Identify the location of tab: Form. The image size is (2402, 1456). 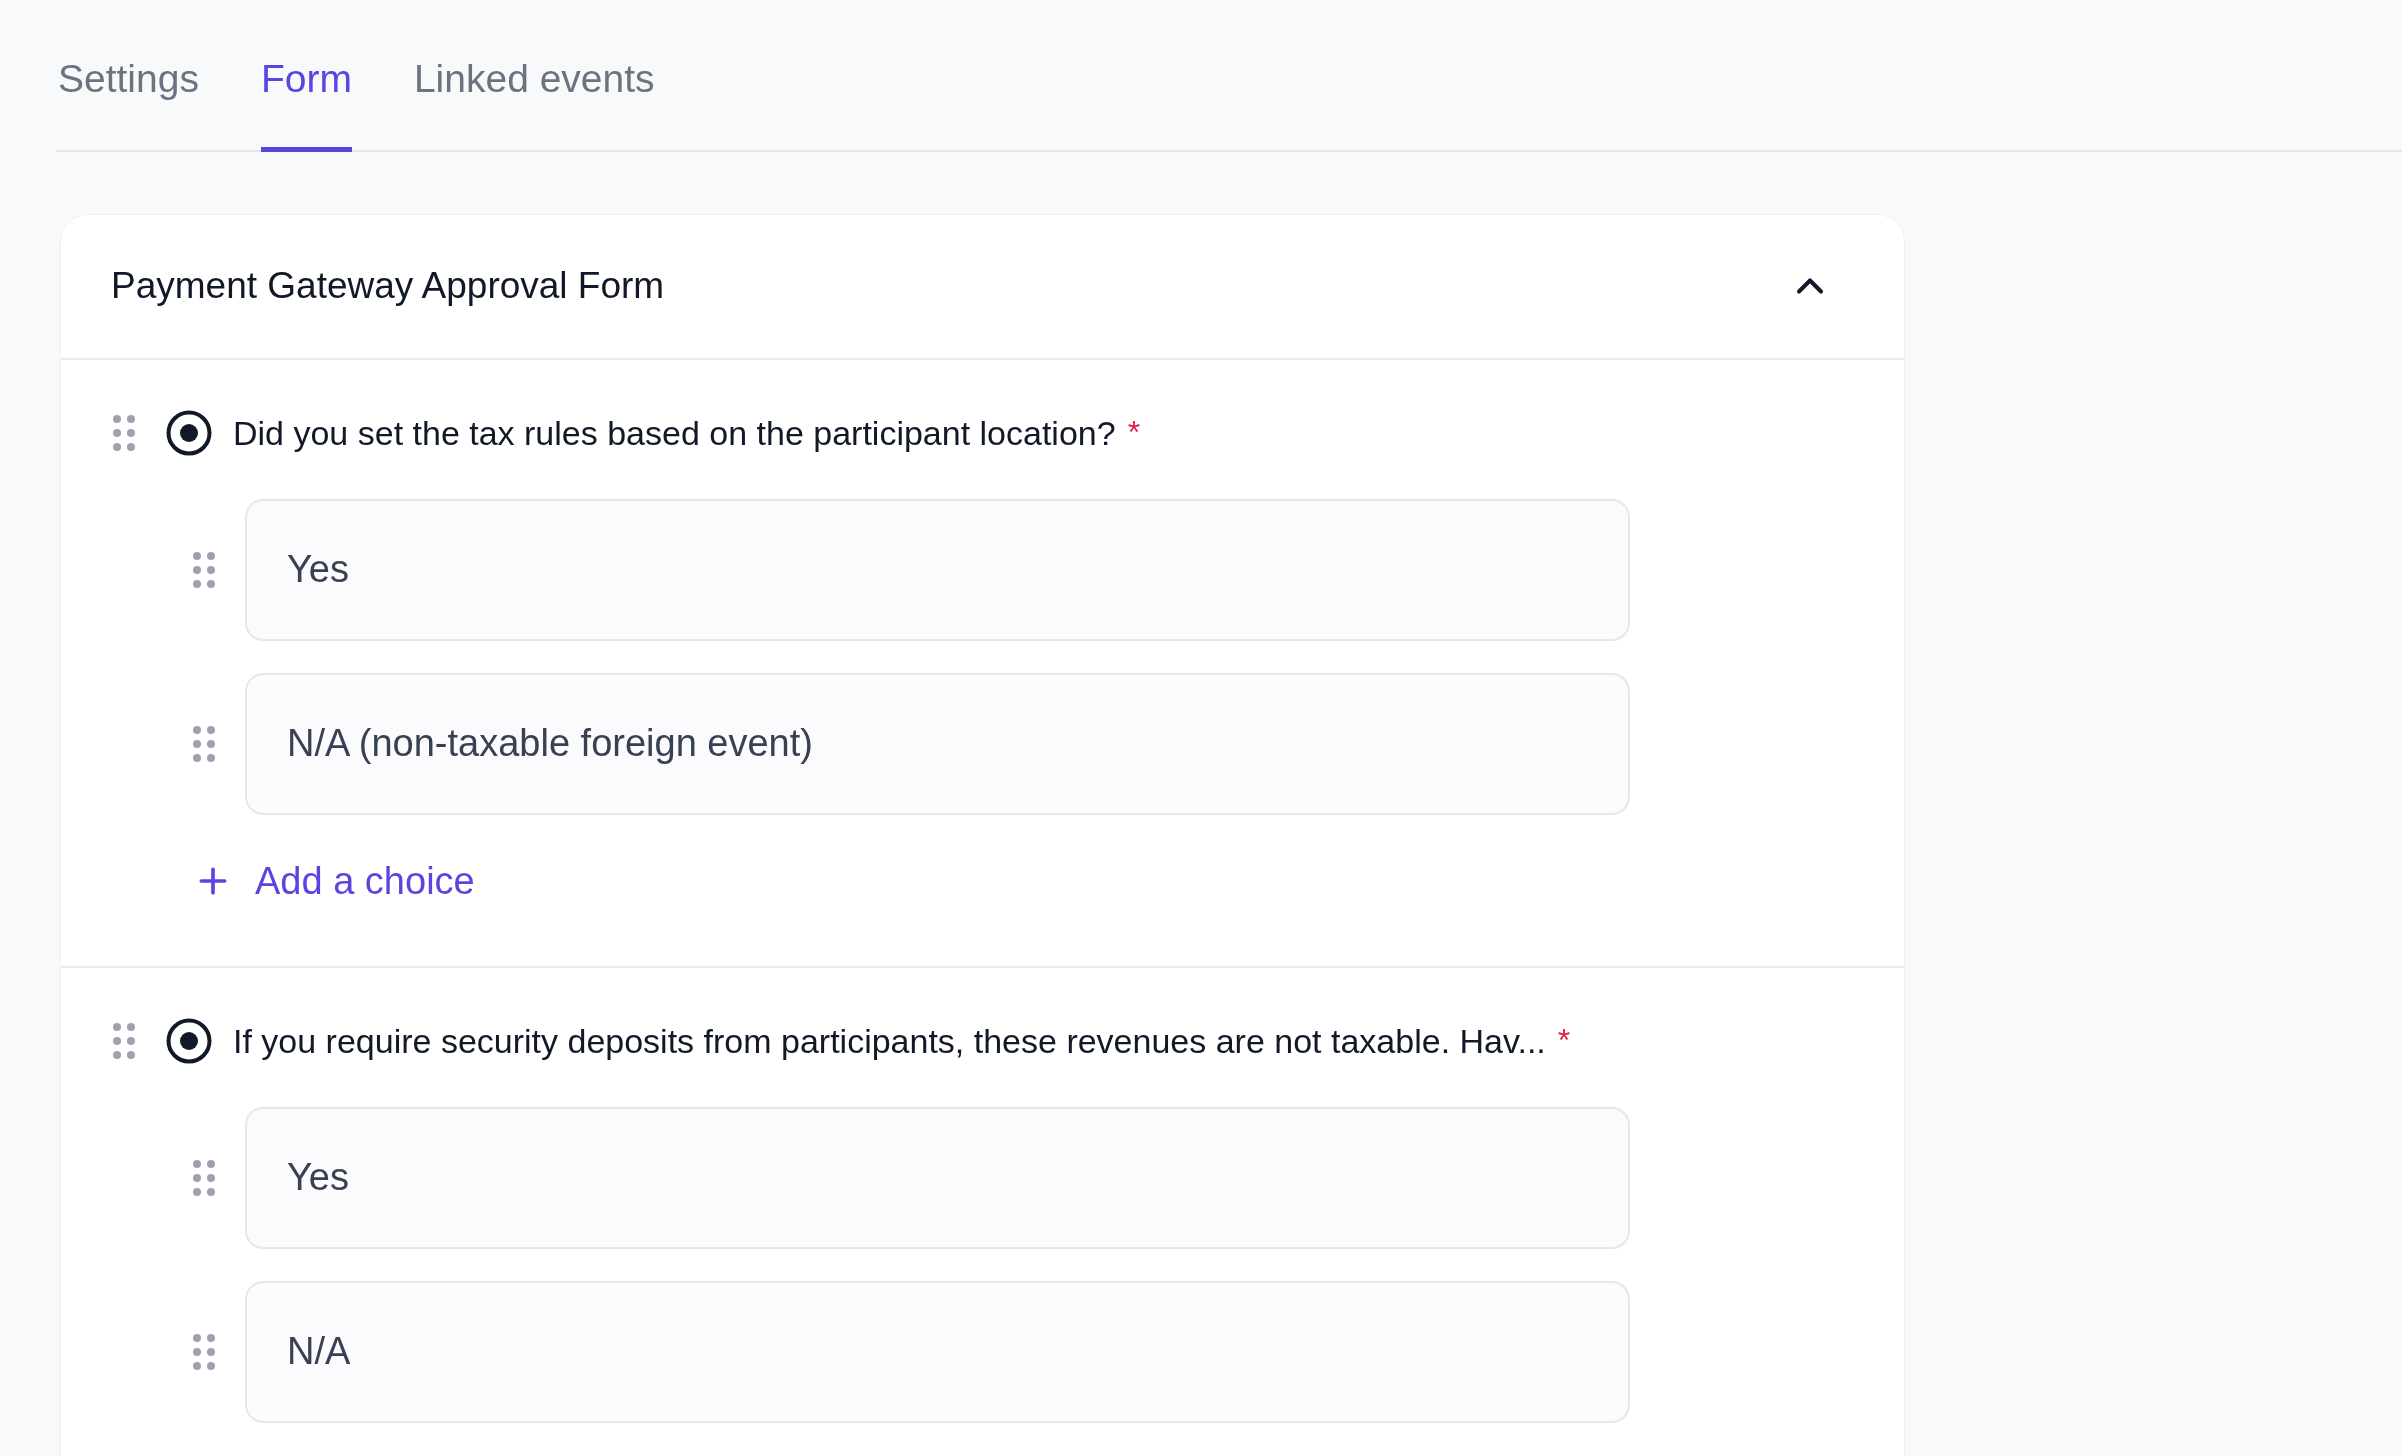
(306, 101).